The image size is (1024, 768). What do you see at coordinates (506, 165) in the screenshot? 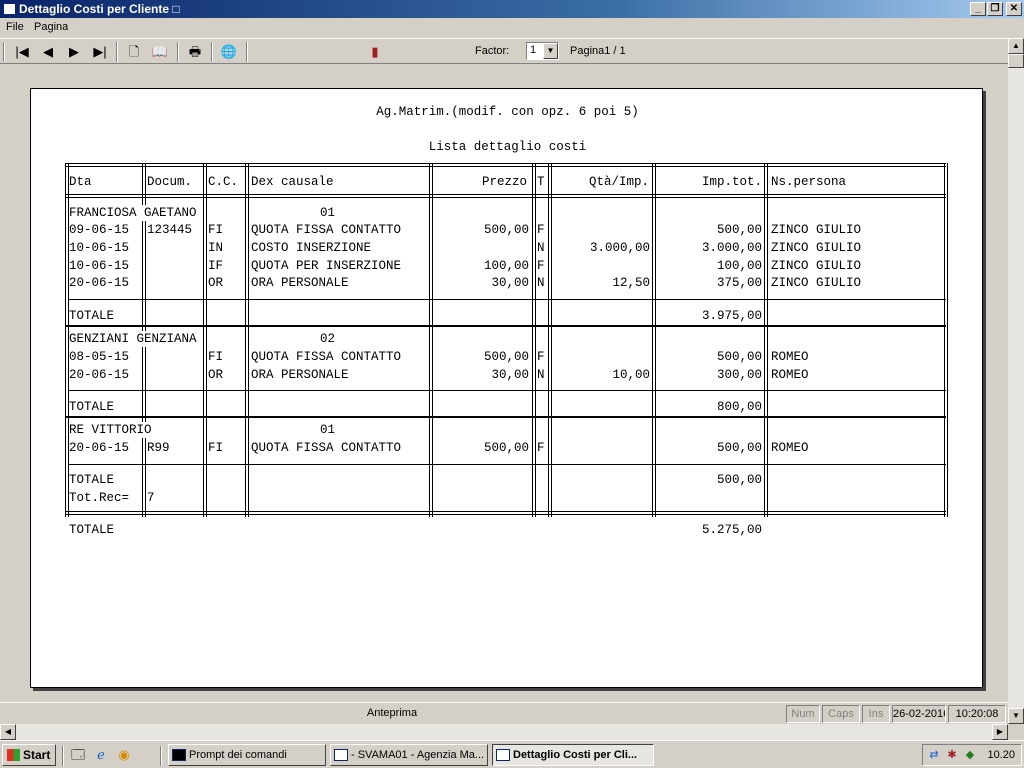
I see `header-top-rule` at bounding box center [506, 165].